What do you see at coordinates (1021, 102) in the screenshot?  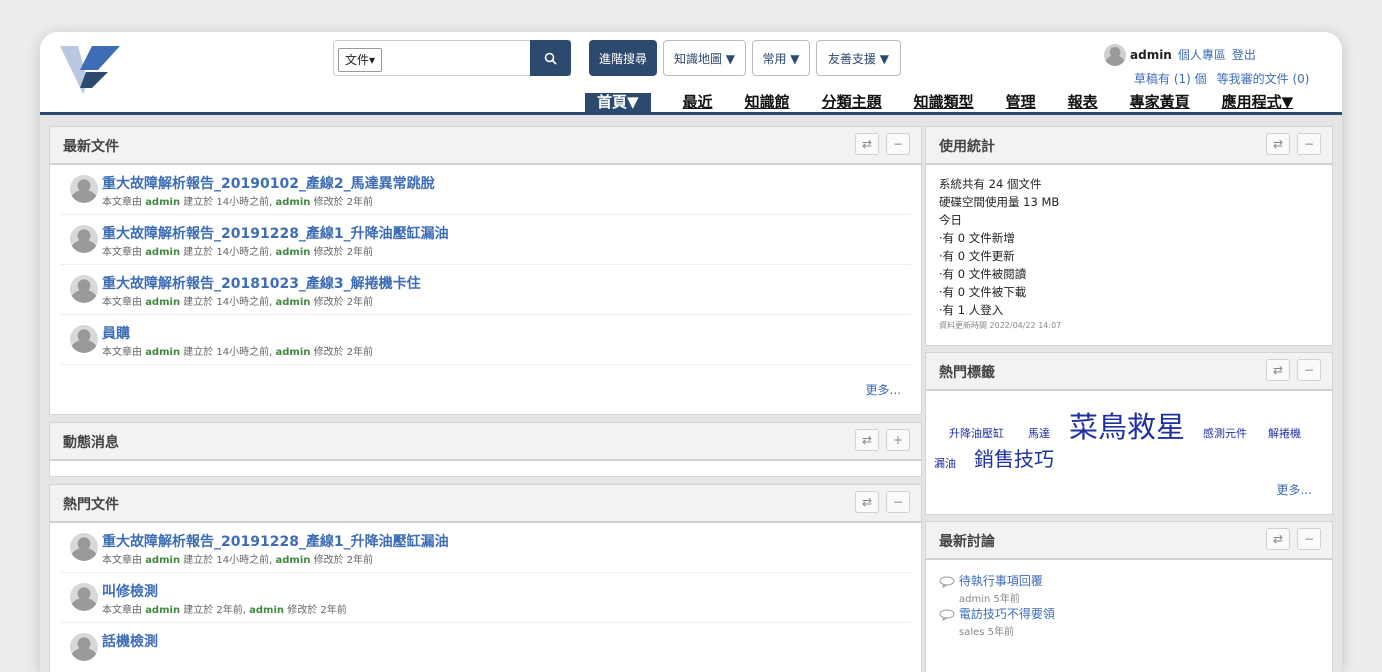 I see `nav-manage: 管理` at bounding box center [1021, 102].